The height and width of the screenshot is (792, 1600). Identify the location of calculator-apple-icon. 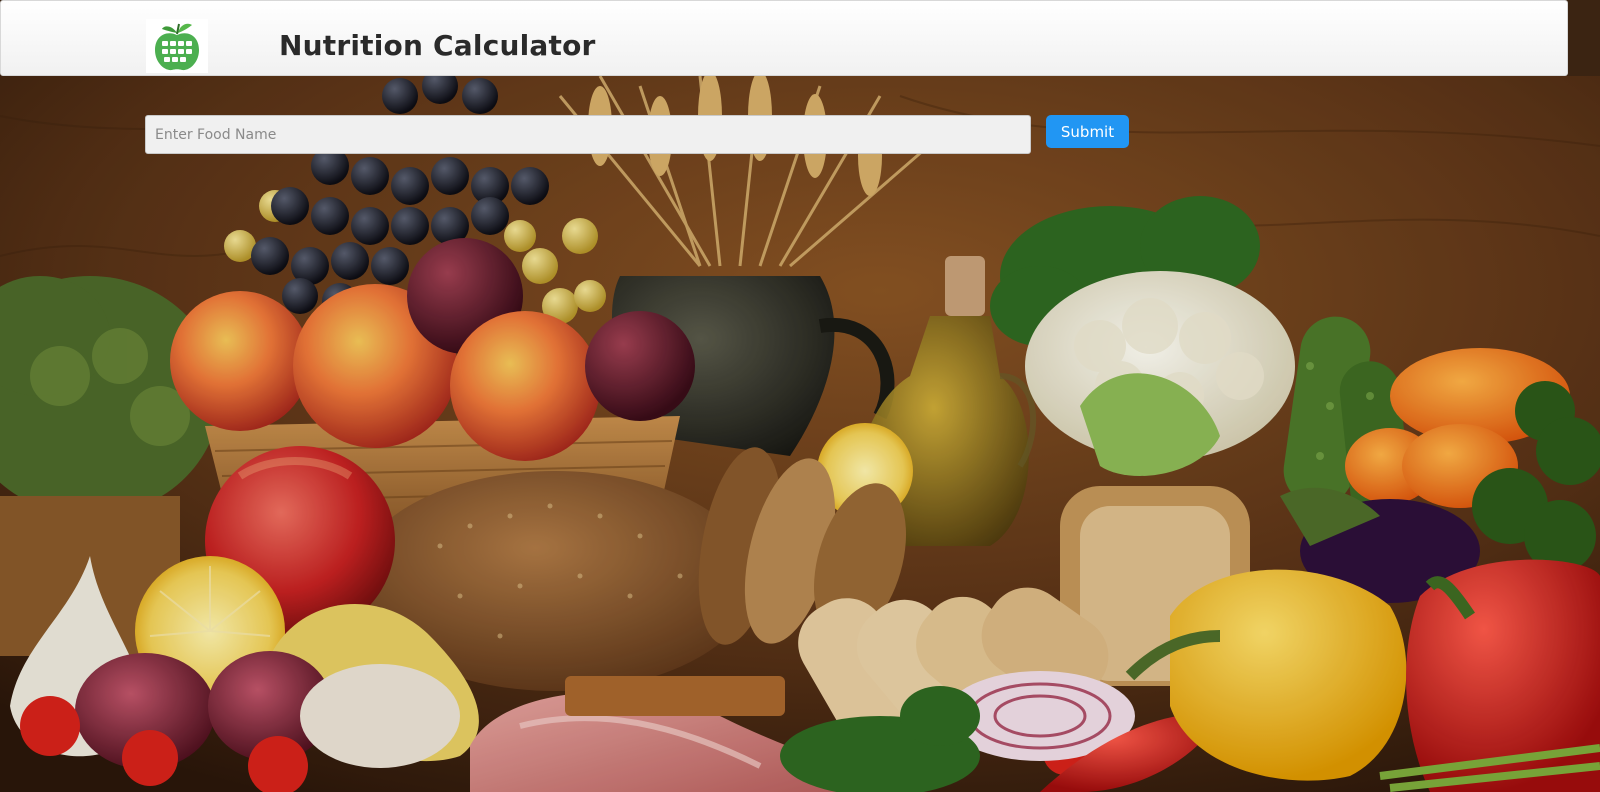
(177, 46).